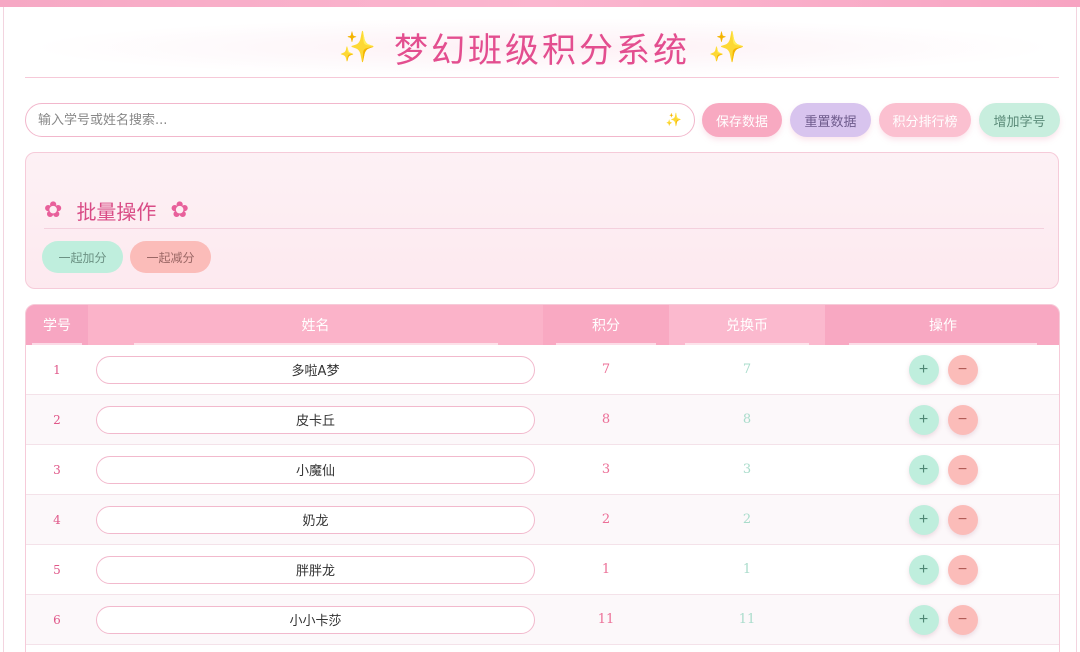 The image size is (1080, 652). What do you see at coordinates (542, 520) in the screenshot?
I see `table-row: 4 奶龙 2 2 + −` at bounding box center [542, 520].